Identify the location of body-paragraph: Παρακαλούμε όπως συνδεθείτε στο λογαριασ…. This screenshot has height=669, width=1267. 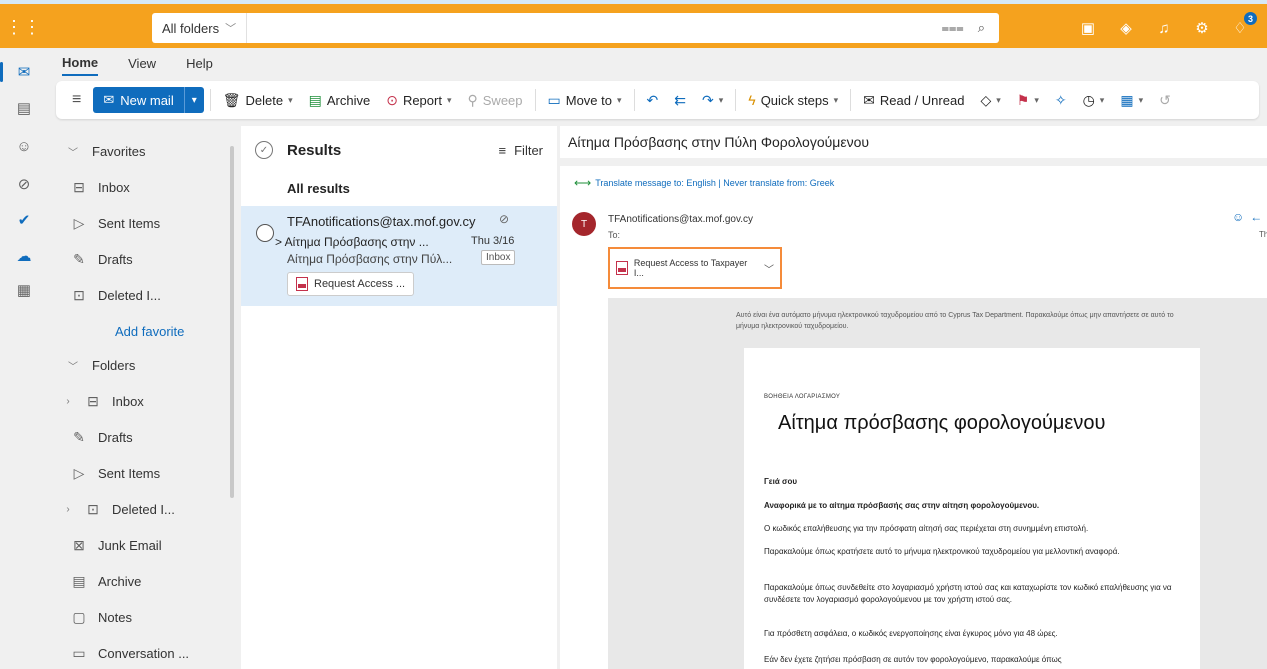
(968, 593).